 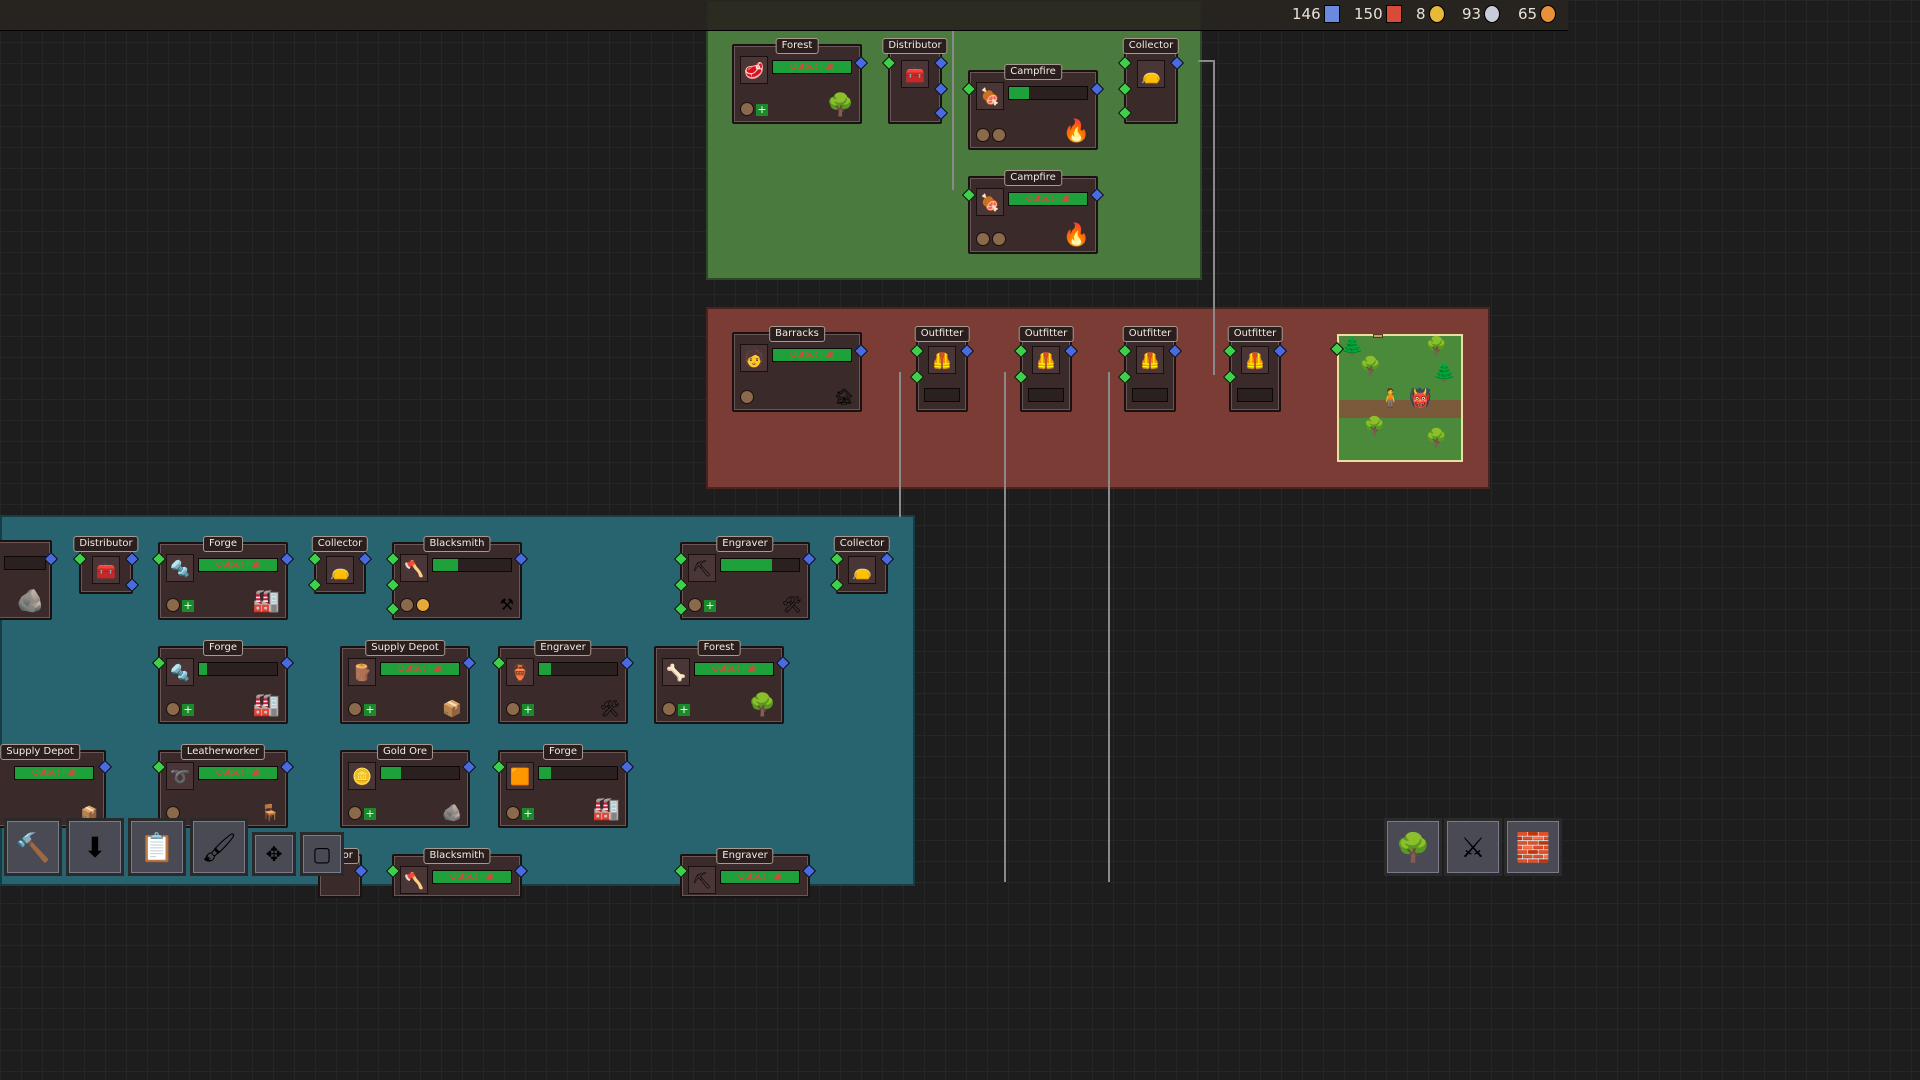 What do you see at coordinates (563, 786) in the screenshot?
I see `node-forge-3: Forge 🟧 + 🏭` at bounding box center [563, 786].